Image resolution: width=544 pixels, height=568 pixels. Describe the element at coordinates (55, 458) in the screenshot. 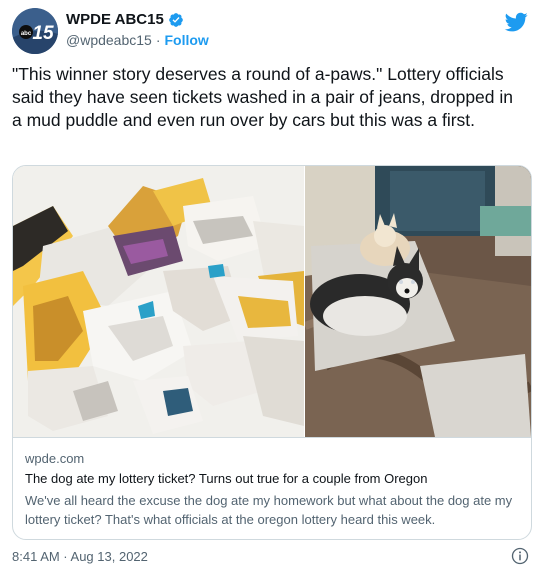

I see `link-domain: wpde.com` at that location.